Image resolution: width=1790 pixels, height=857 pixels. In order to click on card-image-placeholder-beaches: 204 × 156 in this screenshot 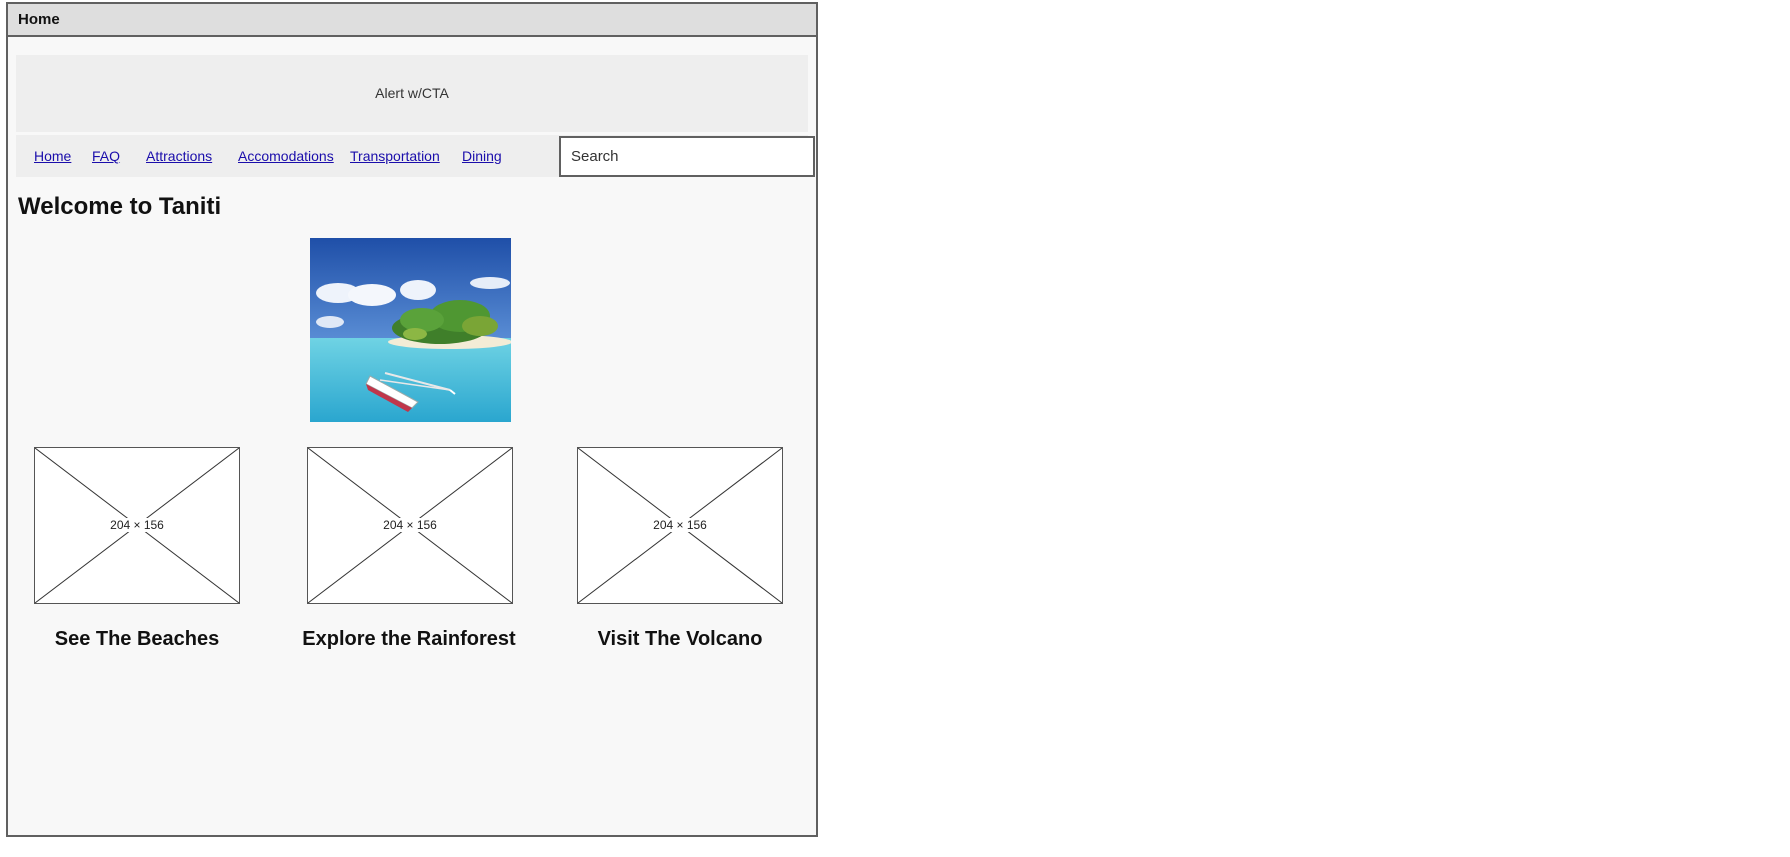, I will do `click(137, 525)`.